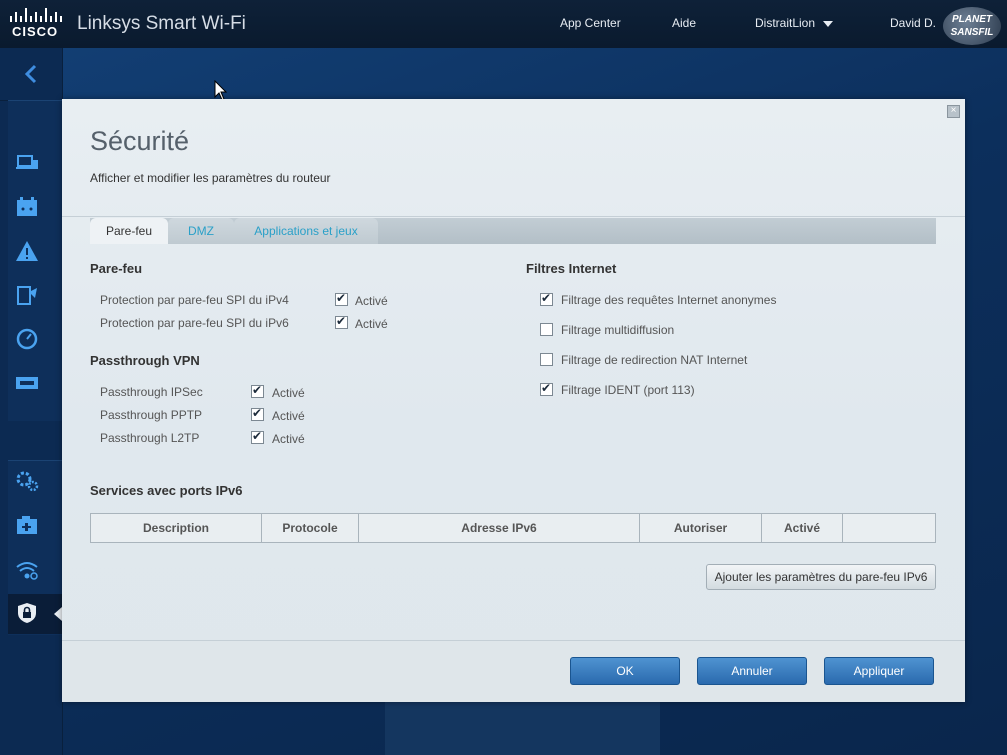  I want to click on pptp-status: Activé, so click(288, 416).